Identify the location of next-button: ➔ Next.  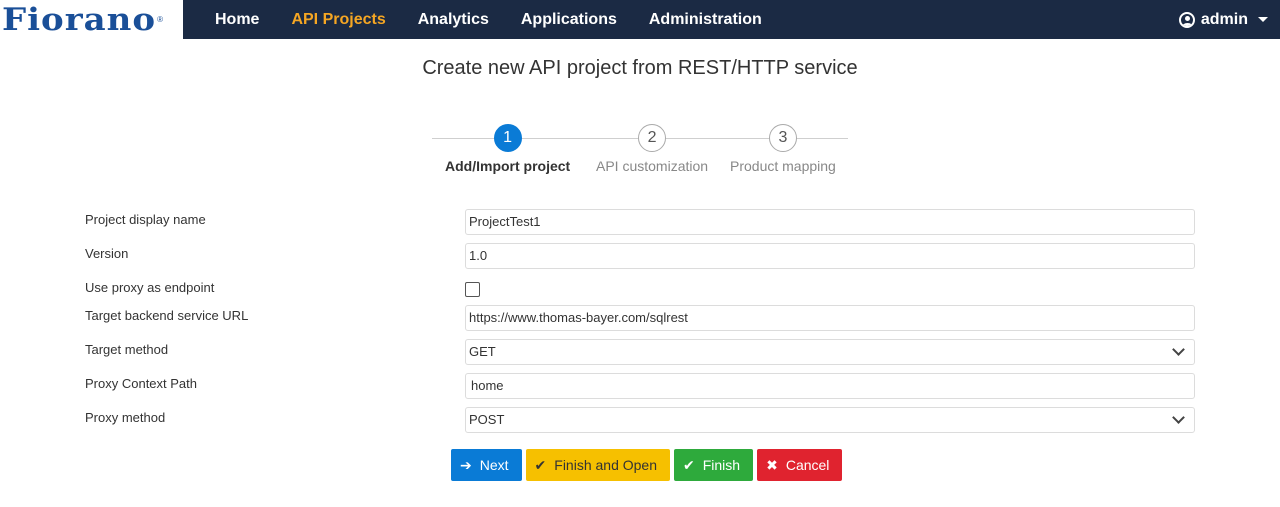
(486, 465).